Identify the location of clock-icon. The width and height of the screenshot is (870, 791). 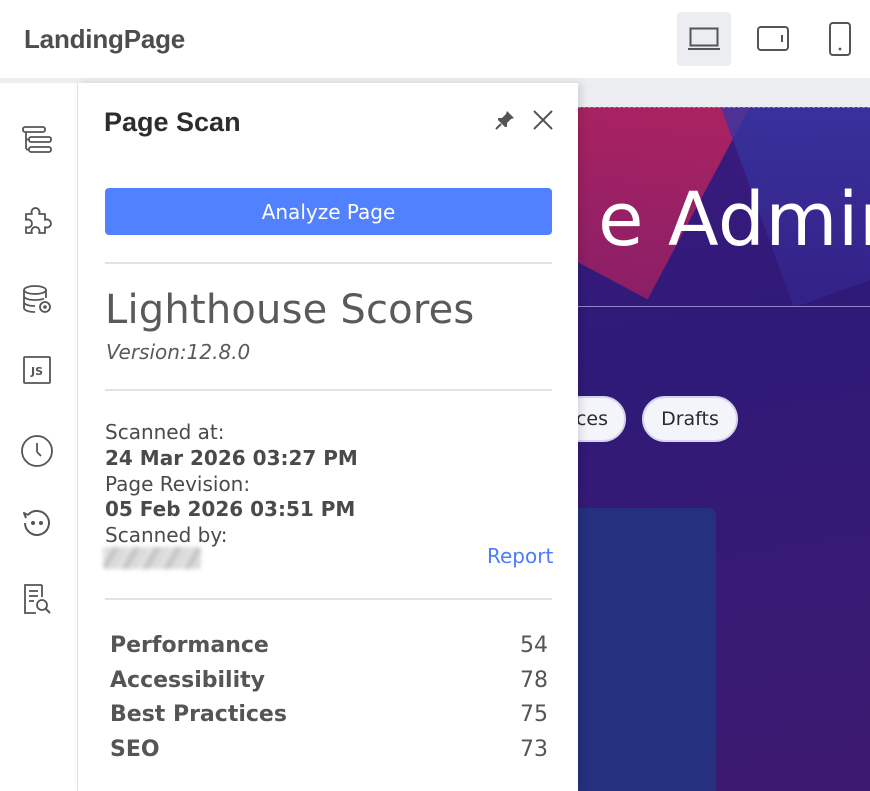
(37, 451).